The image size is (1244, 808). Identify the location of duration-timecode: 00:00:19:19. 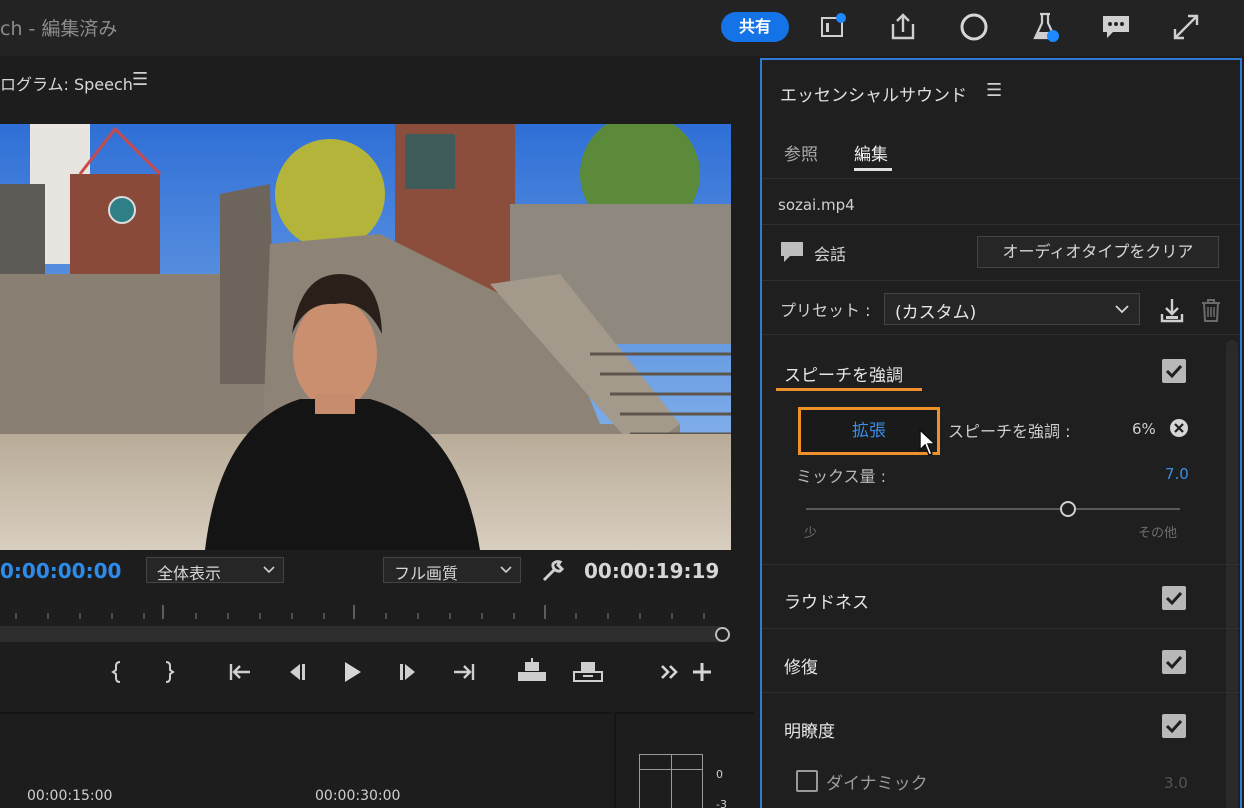
(652, 571).